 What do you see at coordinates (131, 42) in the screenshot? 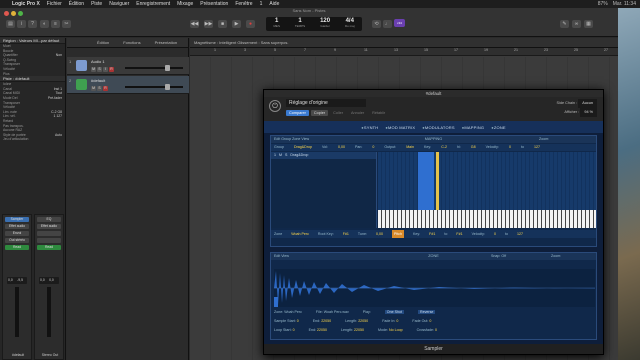
I see `functions-menu: Fonctions` at bounding box center [131, 42].